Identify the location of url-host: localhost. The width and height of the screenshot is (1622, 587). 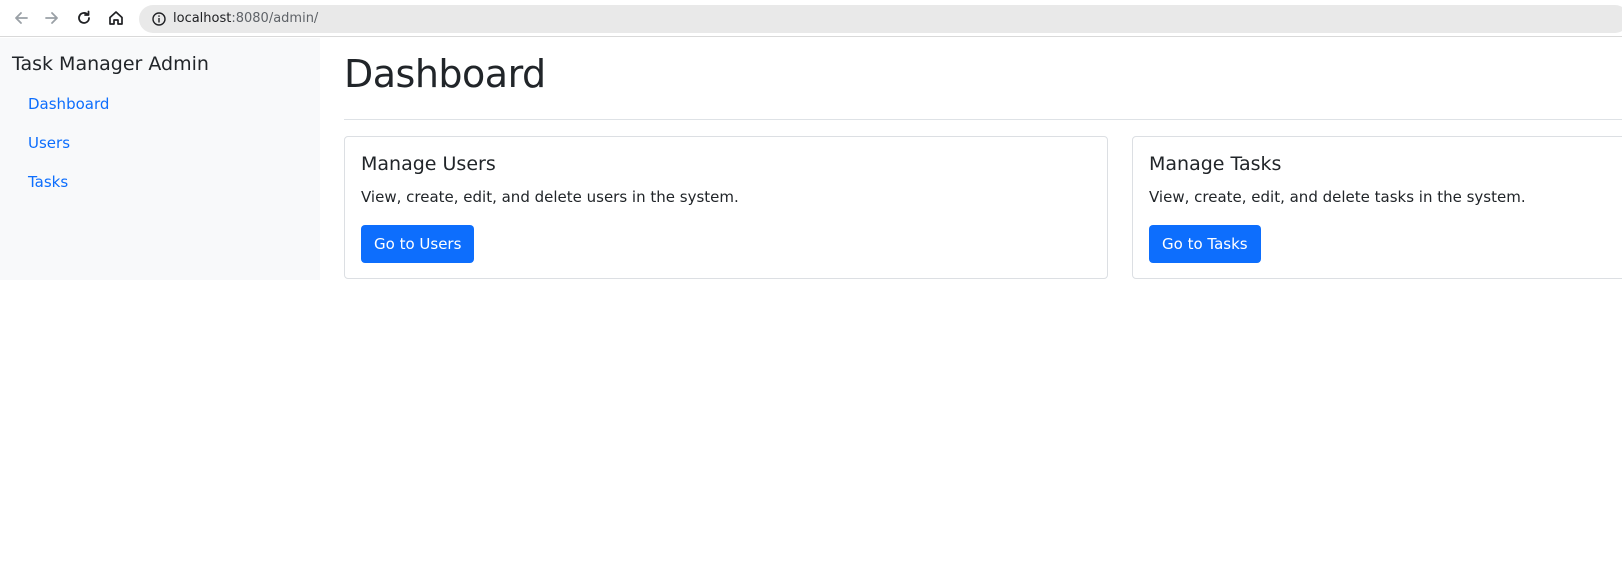
(202, 18).